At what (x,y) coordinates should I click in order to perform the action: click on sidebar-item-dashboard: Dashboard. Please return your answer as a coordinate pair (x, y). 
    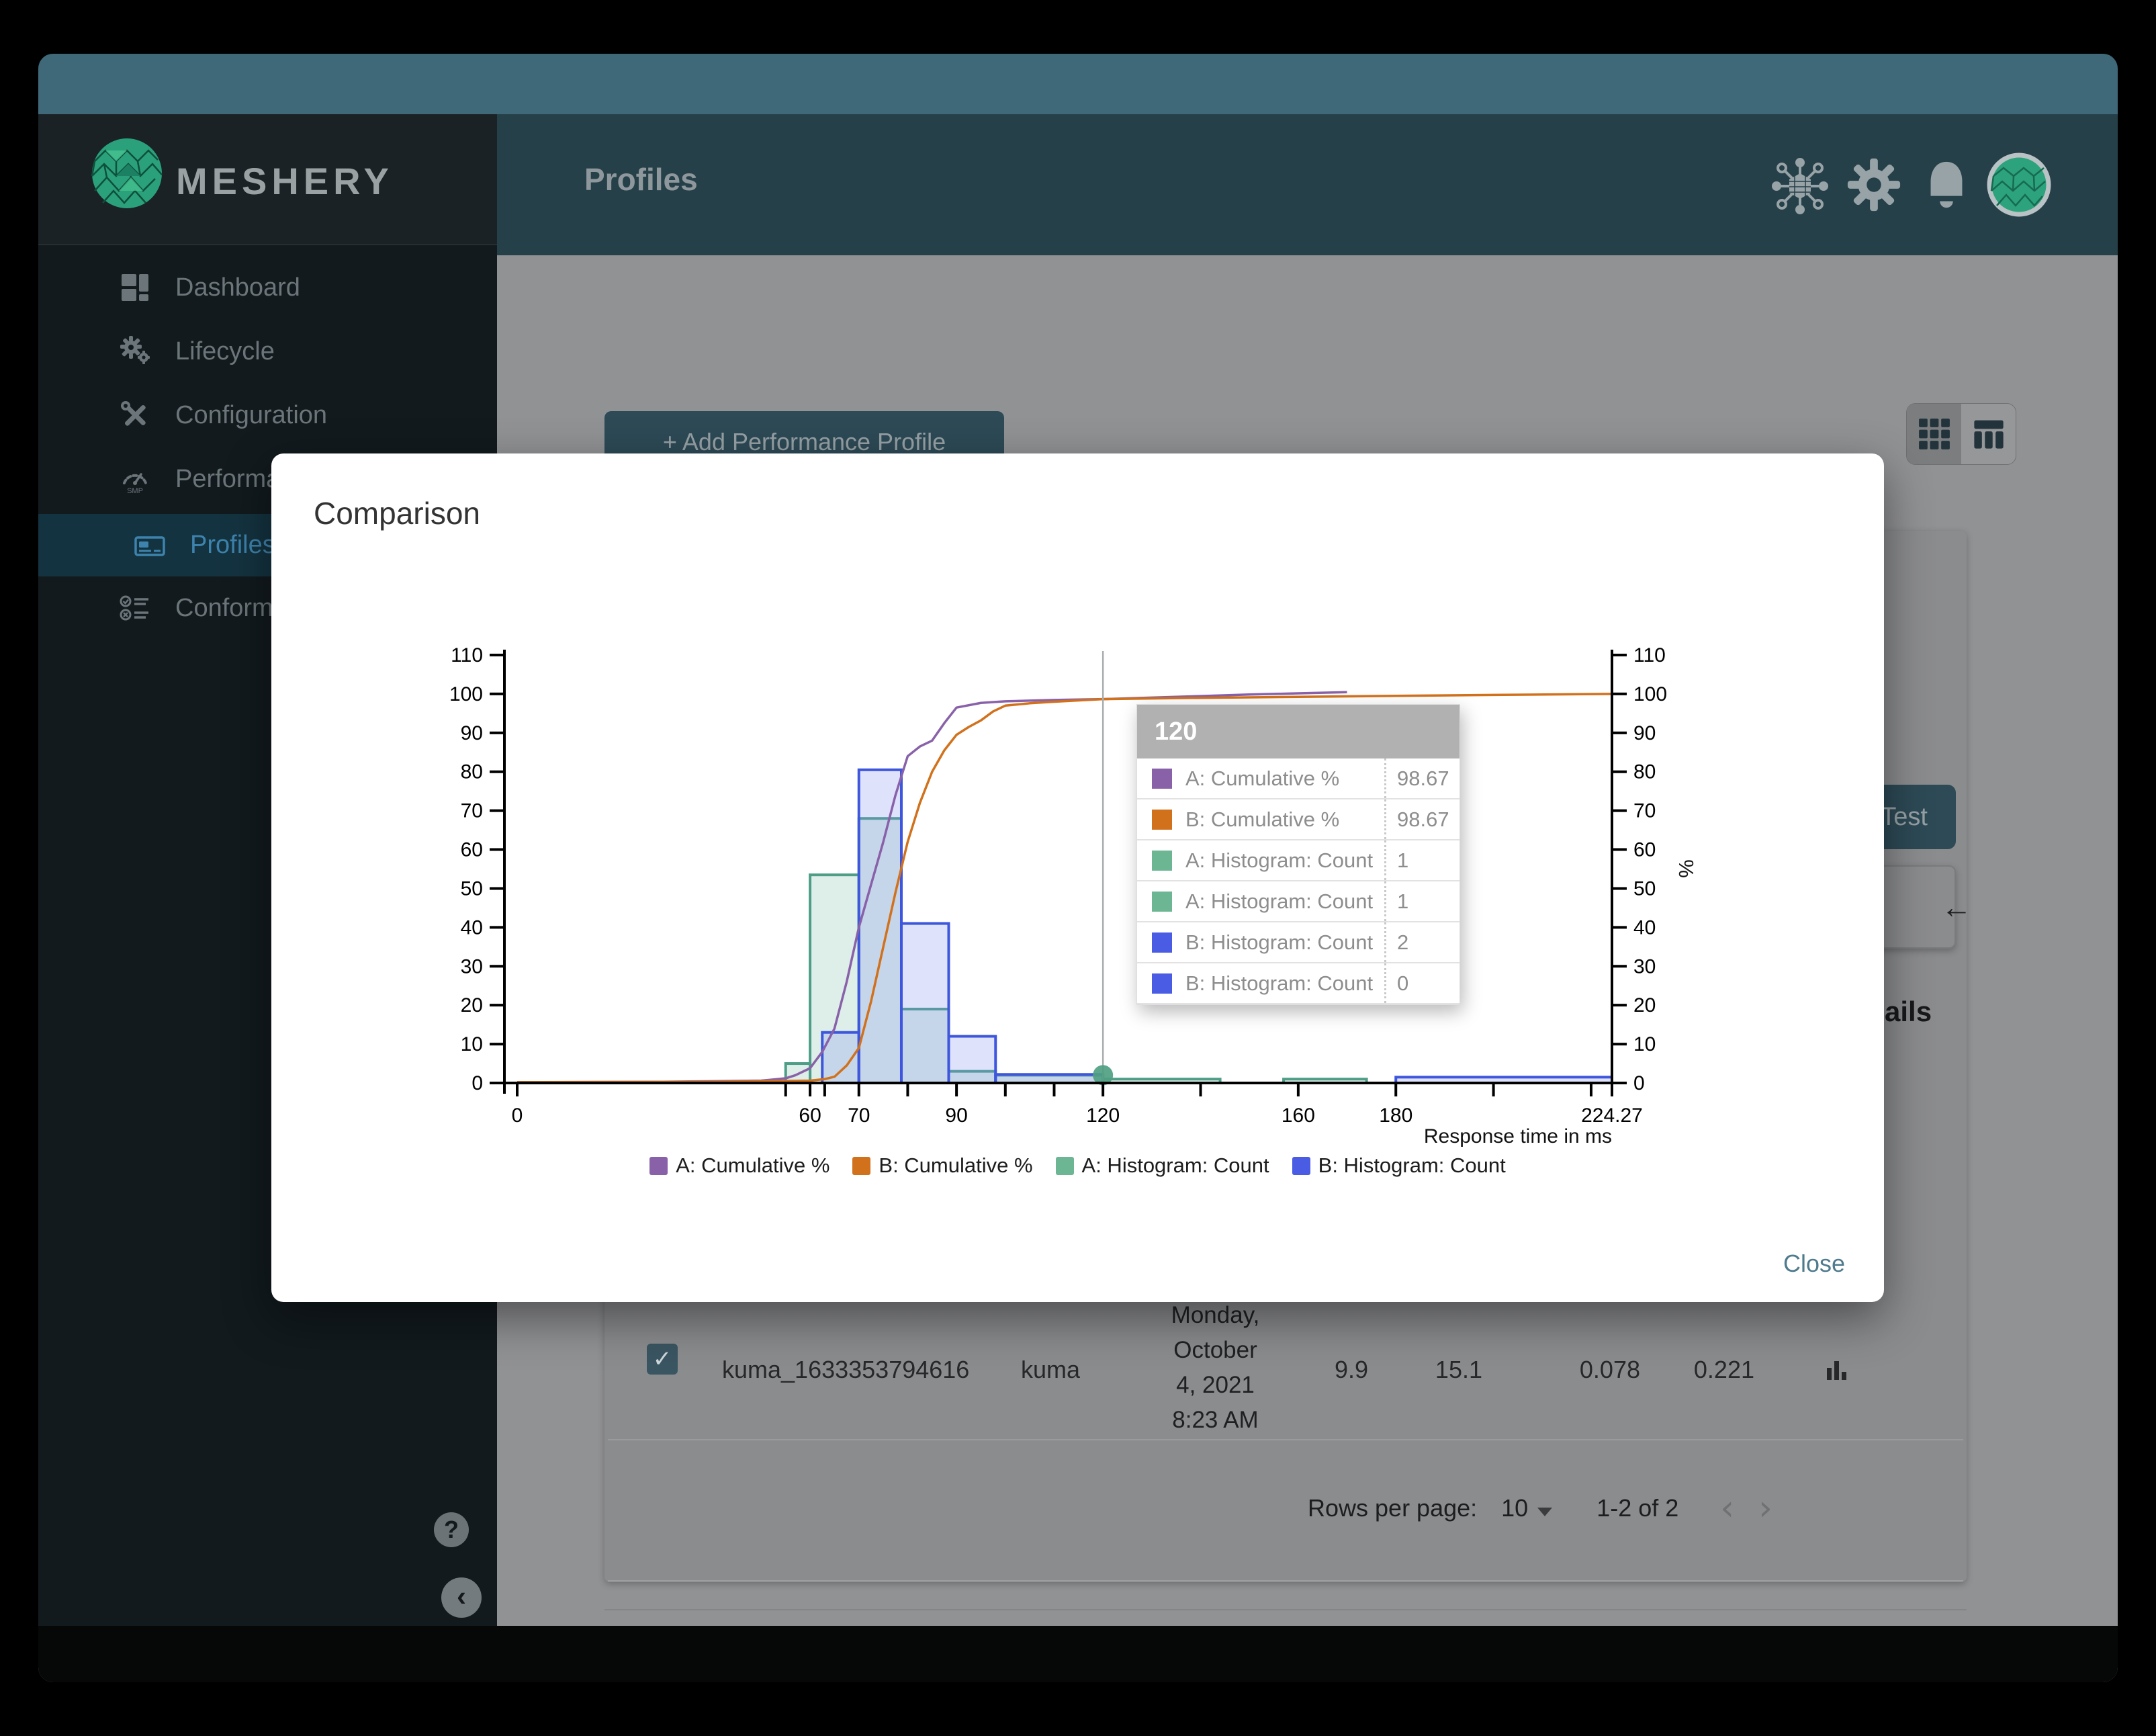
    Looking at the image, I should click on (267, 287).